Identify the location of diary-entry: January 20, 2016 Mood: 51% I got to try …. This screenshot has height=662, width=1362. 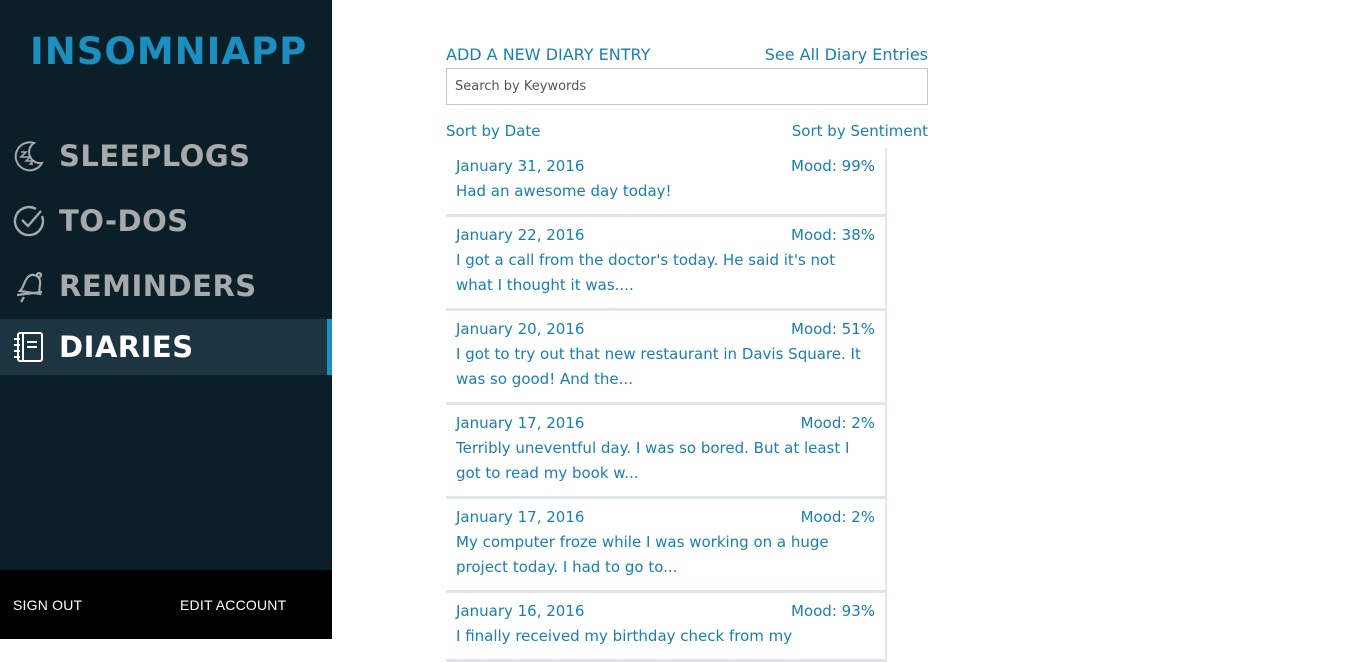
(666, 358).